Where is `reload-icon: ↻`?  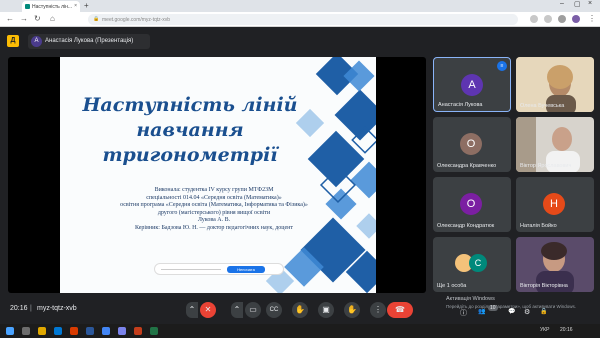
reload-icon: ↻ is located at coordinates (37, 18).